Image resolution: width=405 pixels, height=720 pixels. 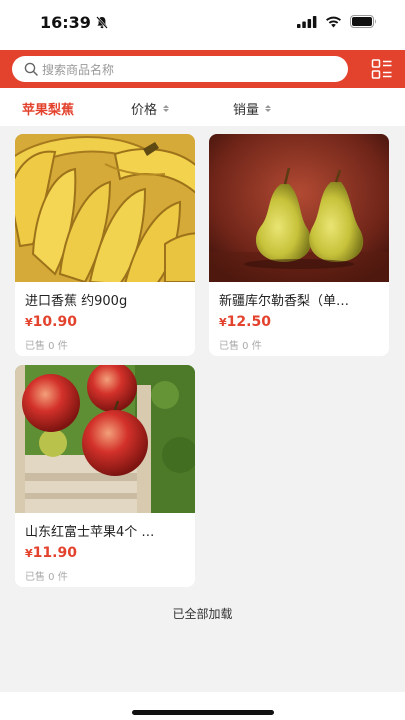 What do you see at coordinates (144, 110) in the screenshot?
I see `filter-price-label: 价格` at bounding box center [144, 110].